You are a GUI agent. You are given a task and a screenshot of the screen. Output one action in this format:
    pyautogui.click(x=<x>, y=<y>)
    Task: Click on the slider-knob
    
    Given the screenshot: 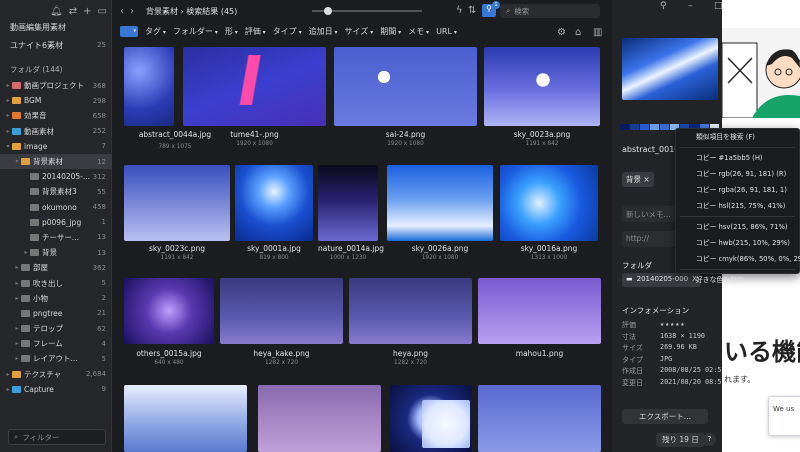 What is the action you would take?
    pyautogui.click(x=328, y=11)
    